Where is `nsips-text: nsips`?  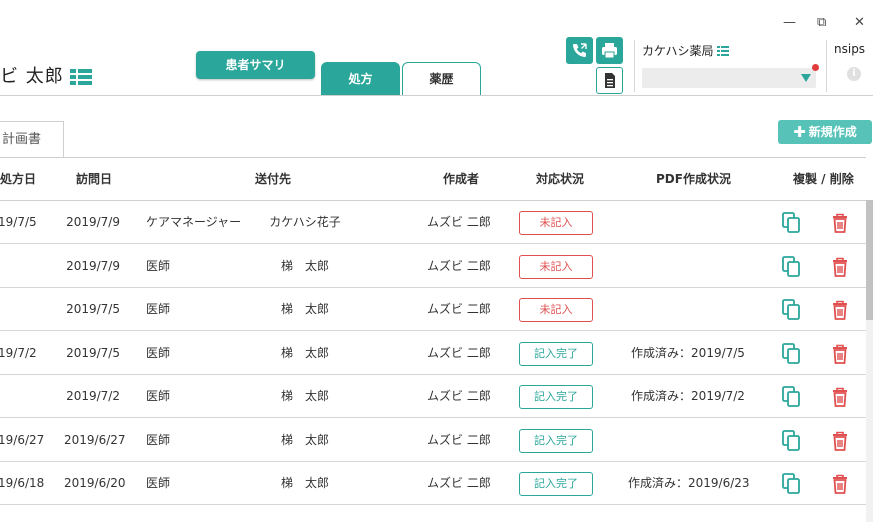 nsips-text: nsips is located at coordinates (850, 49).